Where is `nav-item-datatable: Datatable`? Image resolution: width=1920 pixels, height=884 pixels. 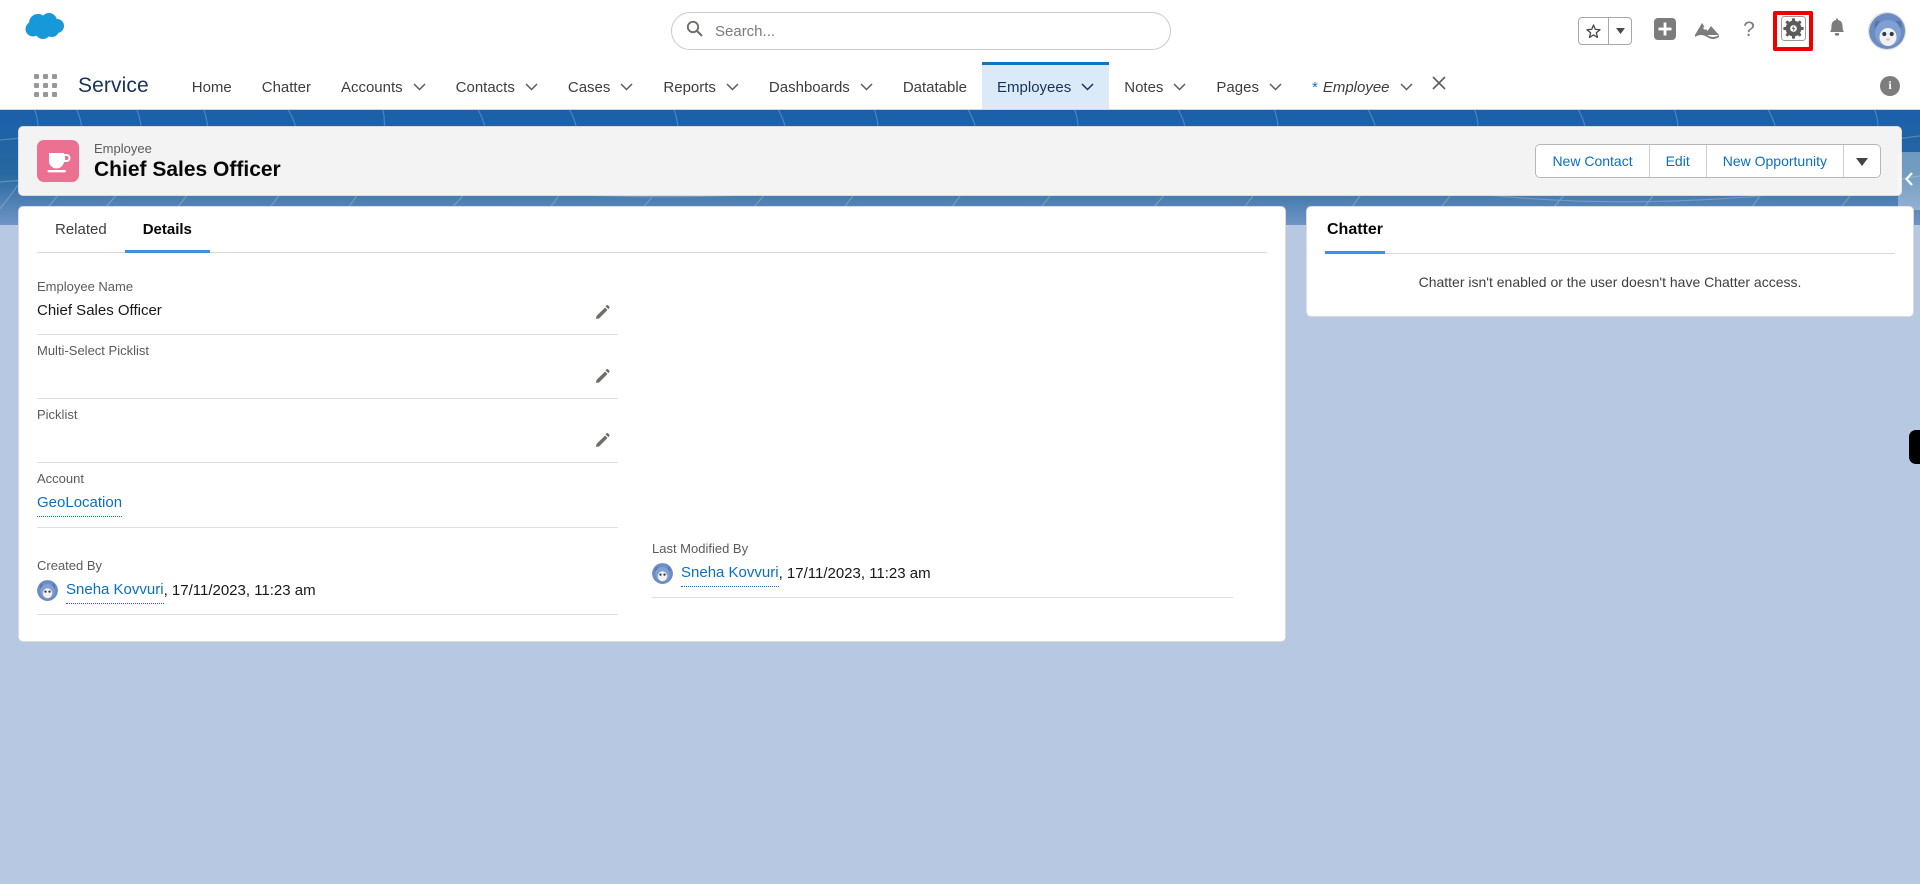 nav-item-datatable: Datatable is located at coordinates (935, 85).